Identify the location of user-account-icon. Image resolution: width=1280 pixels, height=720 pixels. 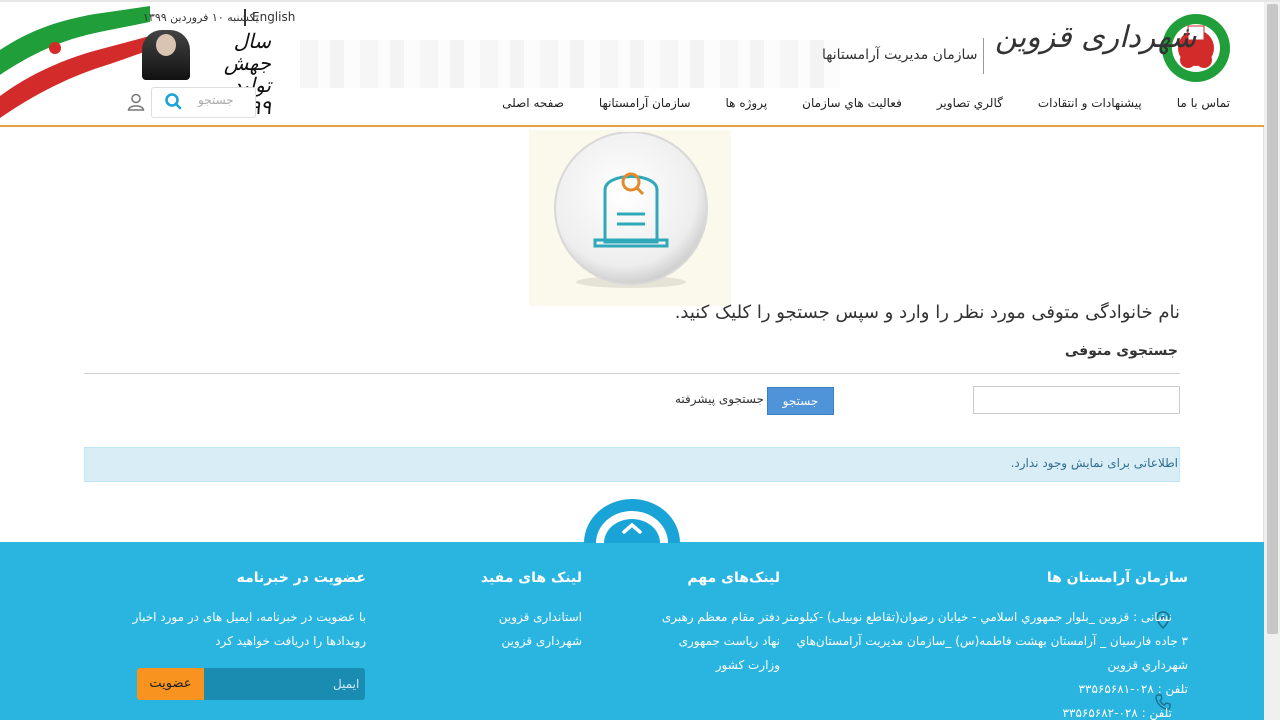
(136, 102).